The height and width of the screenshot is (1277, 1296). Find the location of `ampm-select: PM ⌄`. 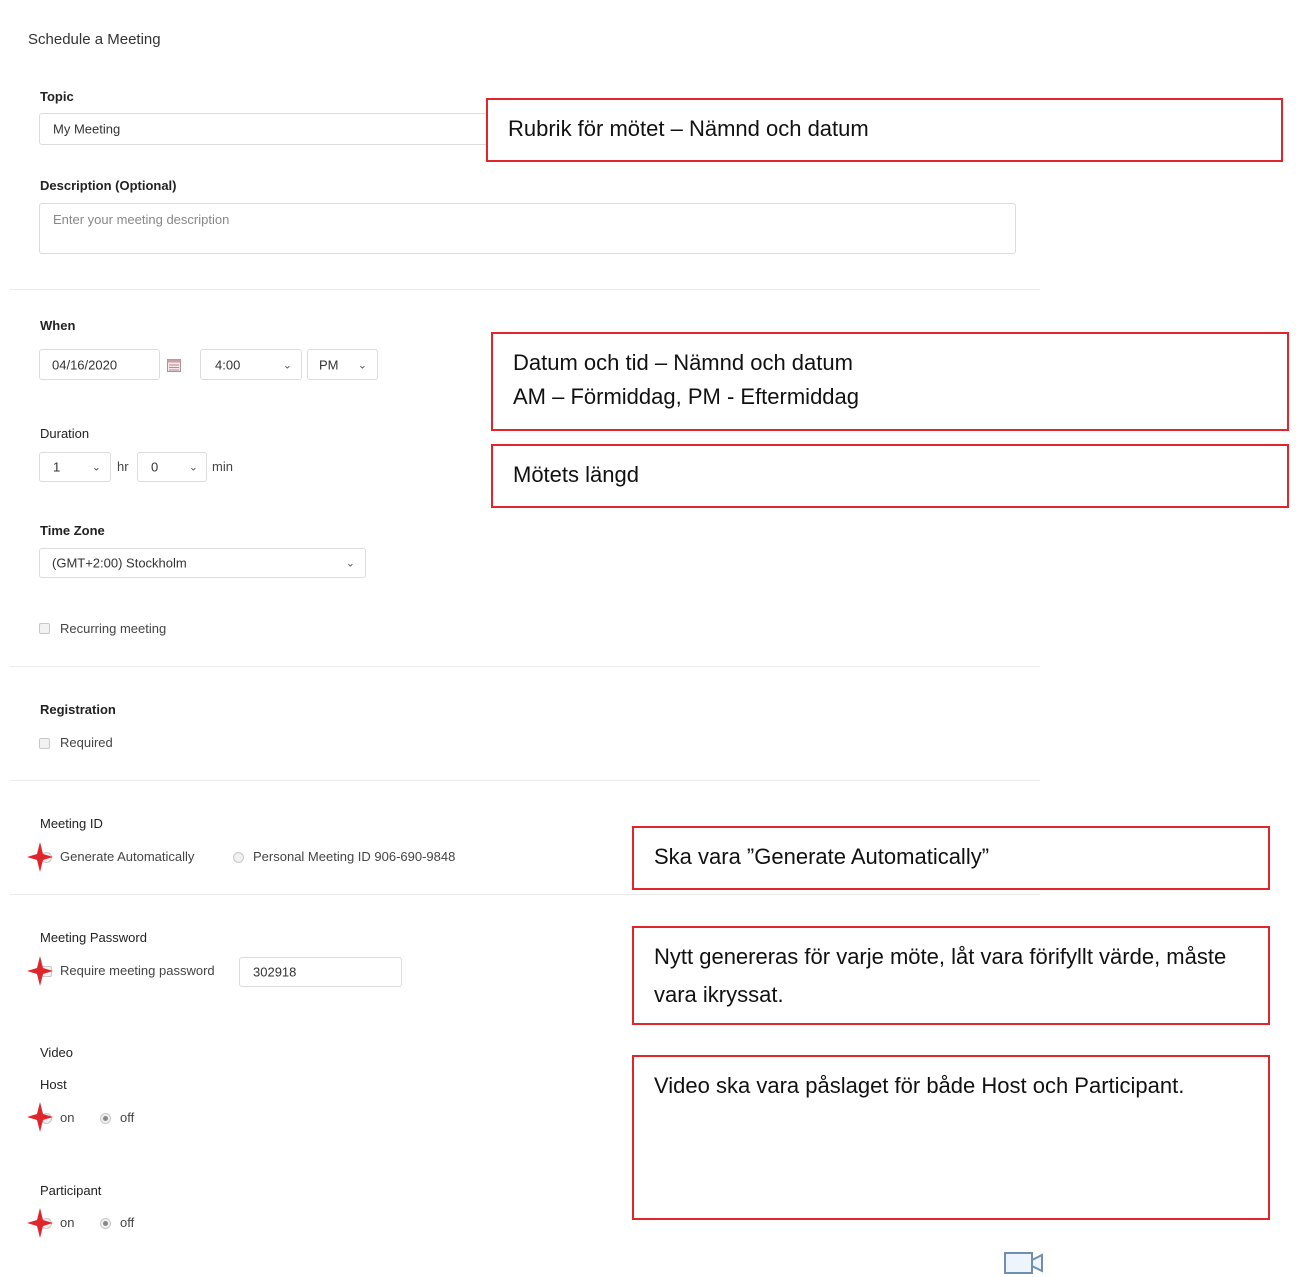

ampm-select: PM ⌄ is located at coordinates (342, 364).